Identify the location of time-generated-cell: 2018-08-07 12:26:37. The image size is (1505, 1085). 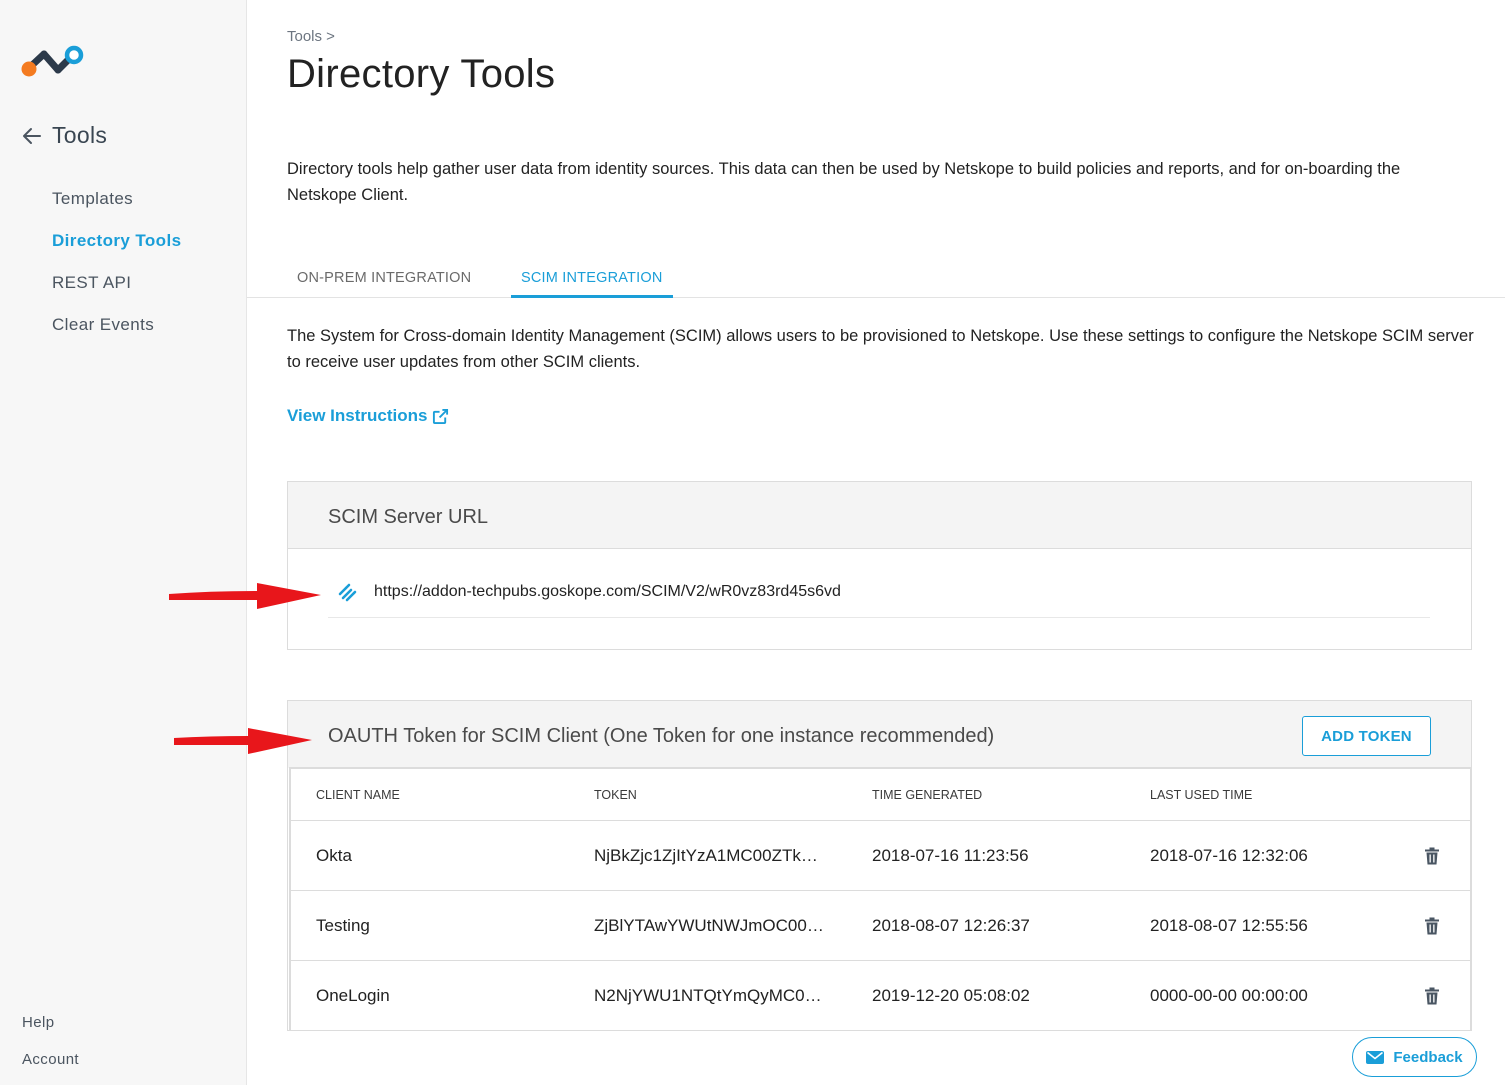
(951, 925).